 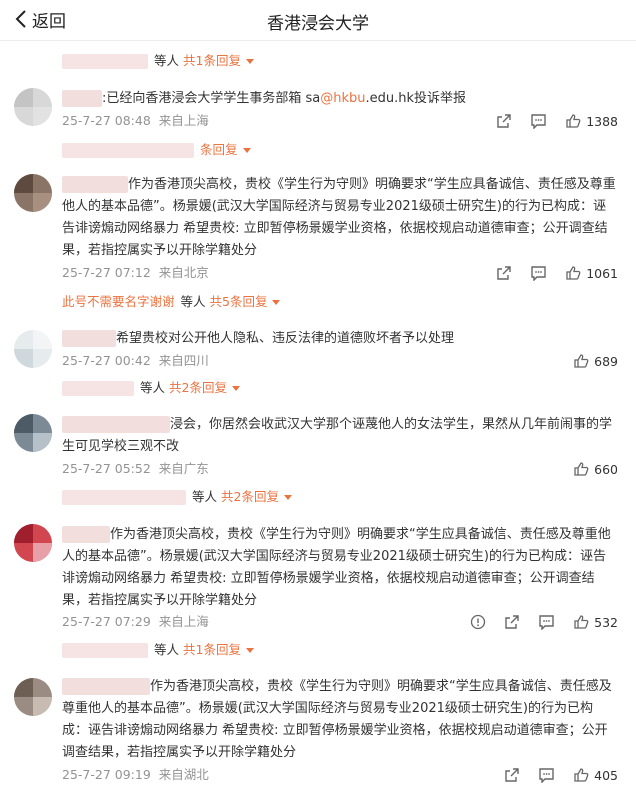 I want to click on comment-time: 25-7-27 07:12, so click(x=106, y=272).